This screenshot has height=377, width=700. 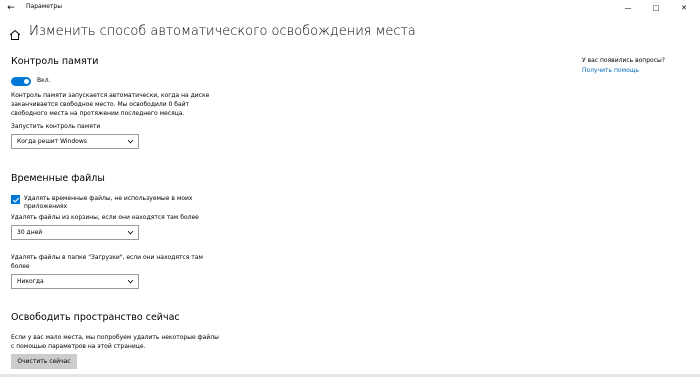 What do you see at coordinates (52, 141) in the screenshot?
I see `dropdown-value: Когда решит Windows` at bounding box center [52, 141].